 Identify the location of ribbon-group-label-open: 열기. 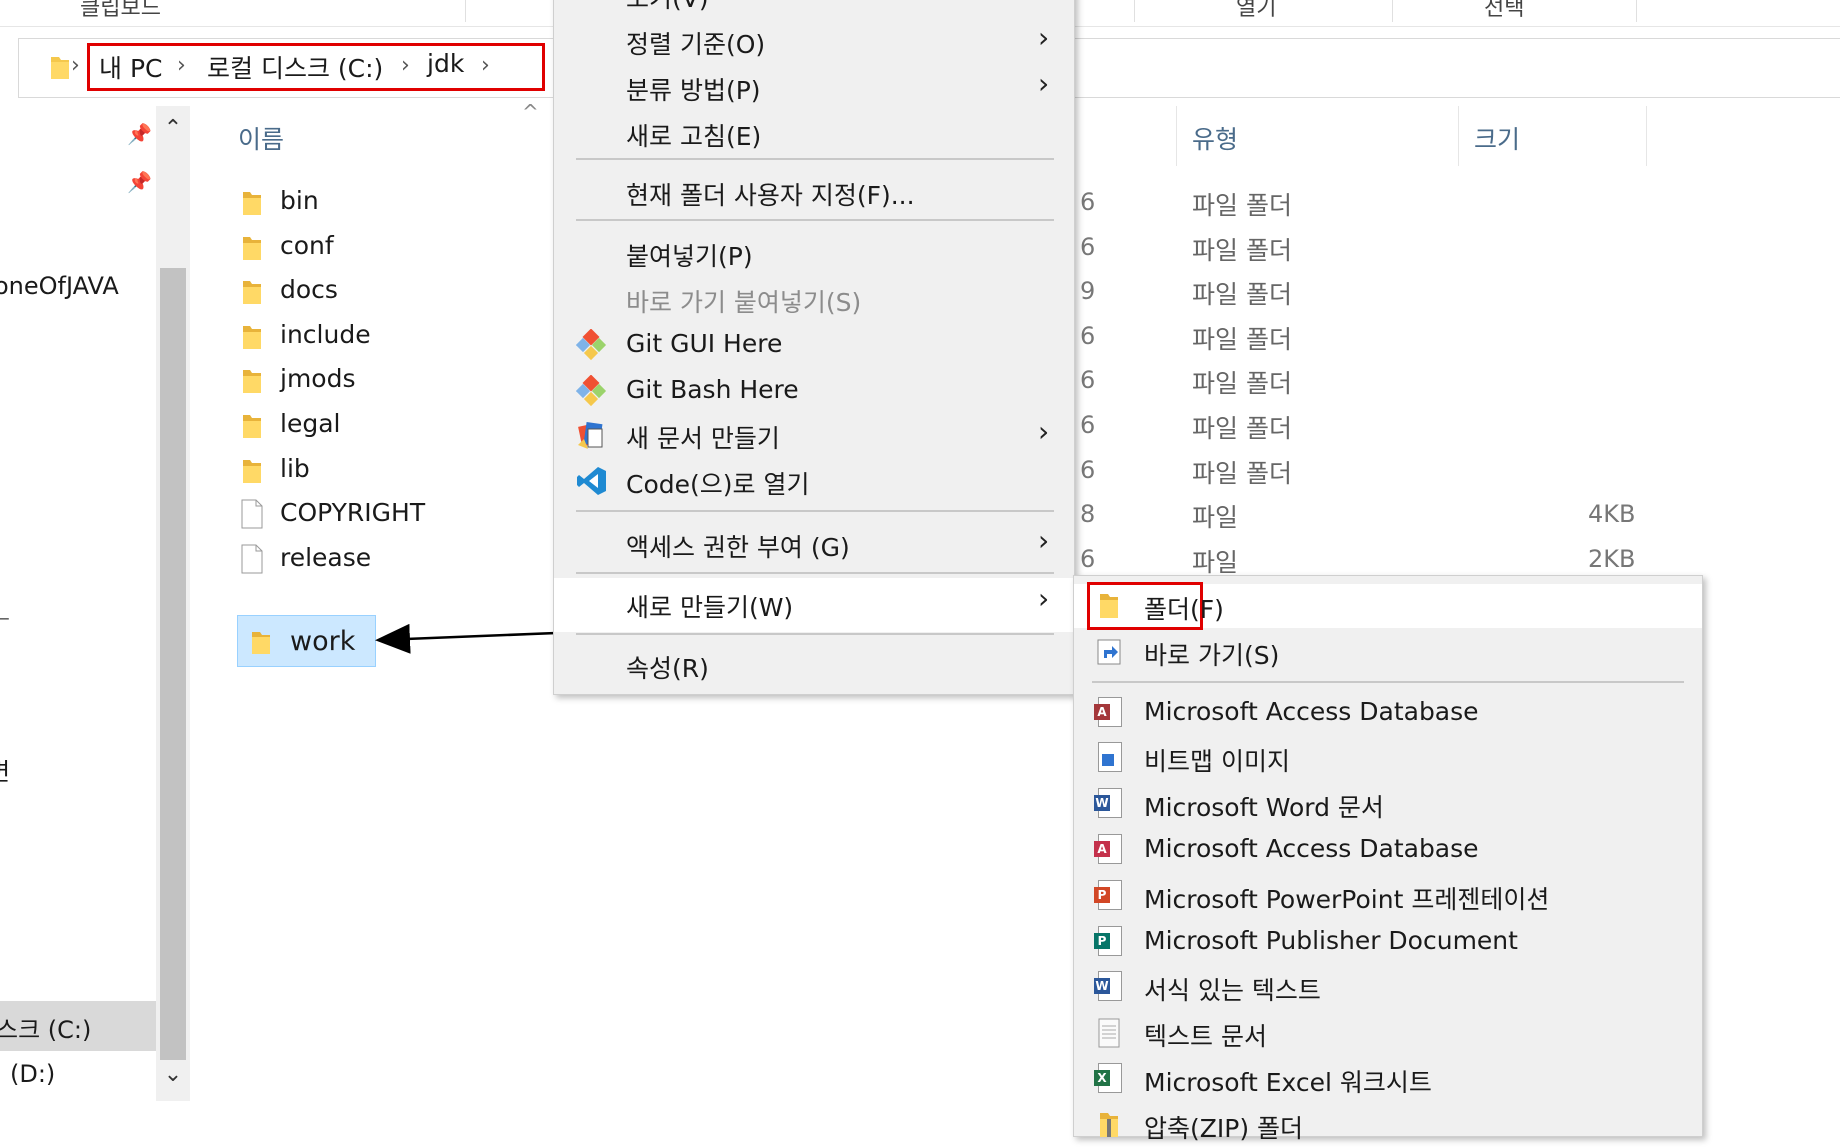
(1256, 10).